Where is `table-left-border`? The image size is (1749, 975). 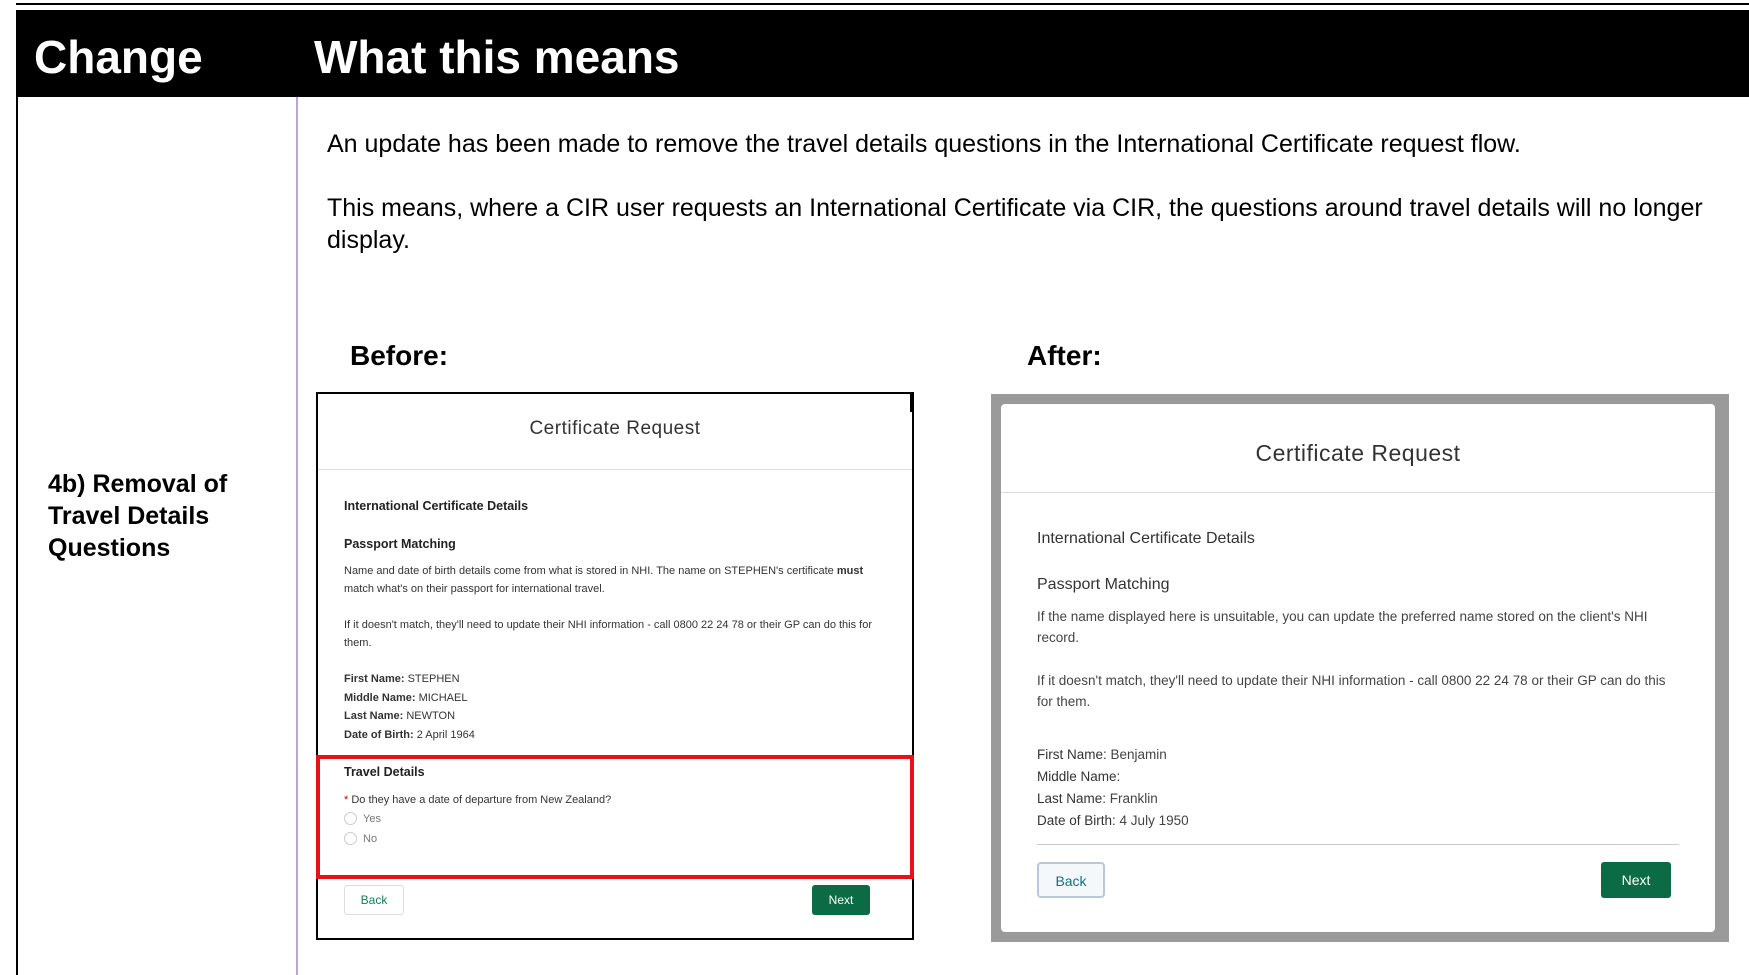 table-left-border is located at coordinates (17, 536).